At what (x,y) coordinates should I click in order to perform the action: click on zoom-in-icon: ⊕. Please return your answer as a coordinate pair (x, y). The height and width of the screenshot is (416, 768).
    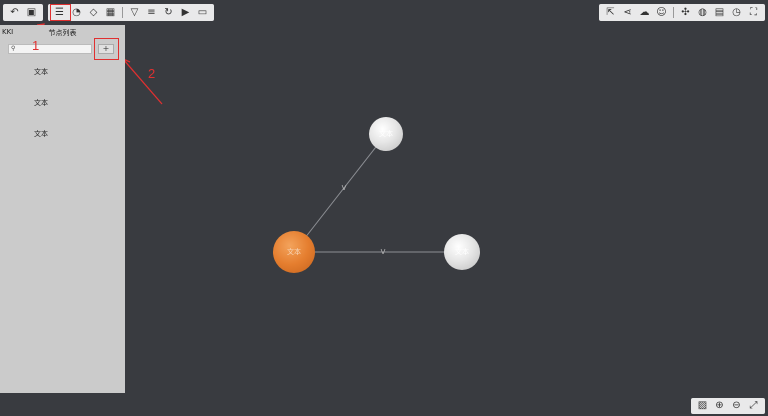
    Looking at the image, I should click on (719, 406).